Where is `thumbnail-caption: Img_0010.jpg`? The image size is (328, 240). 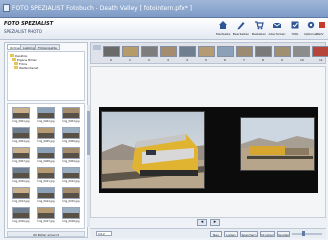
thumbnail-caption: Img_0010.jpg is located at coordinates (21, 181).